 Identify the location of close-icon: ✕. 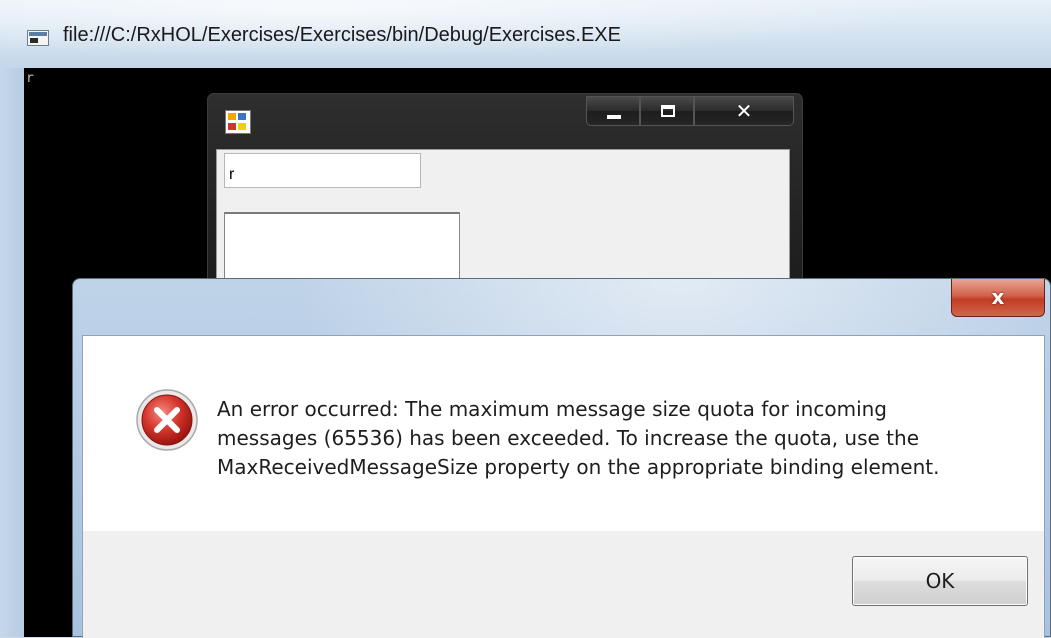
(744, 111).